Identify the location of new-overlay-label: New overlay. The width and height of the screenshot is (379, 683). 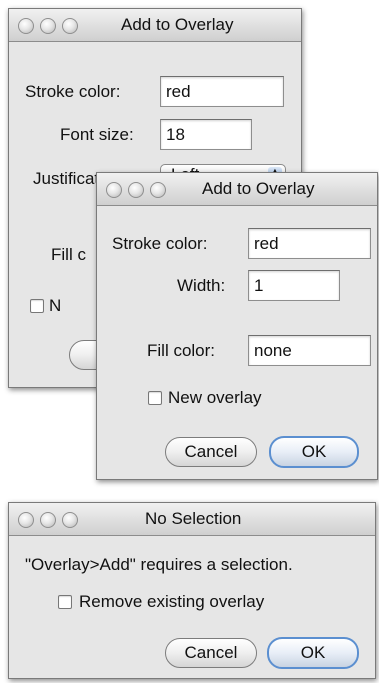
(215, 397).